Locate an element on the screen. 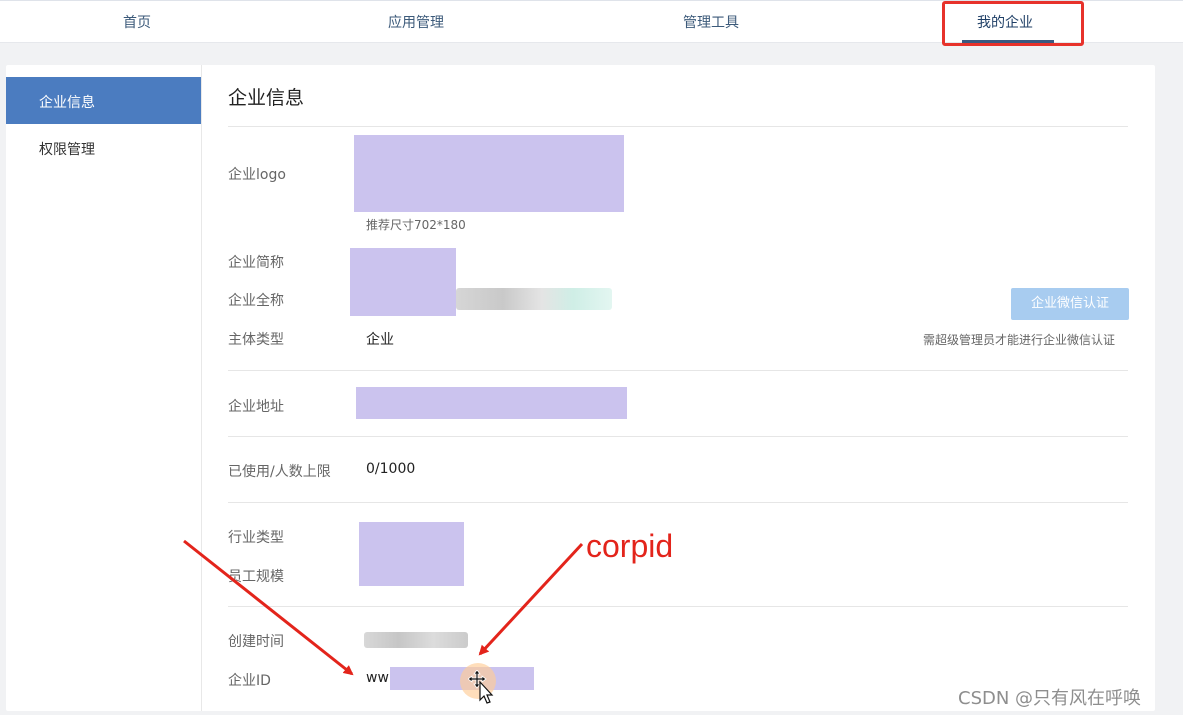 This screenshot has height=715, width=1183. move-cursor-icon is located at coordinates (481, 687).